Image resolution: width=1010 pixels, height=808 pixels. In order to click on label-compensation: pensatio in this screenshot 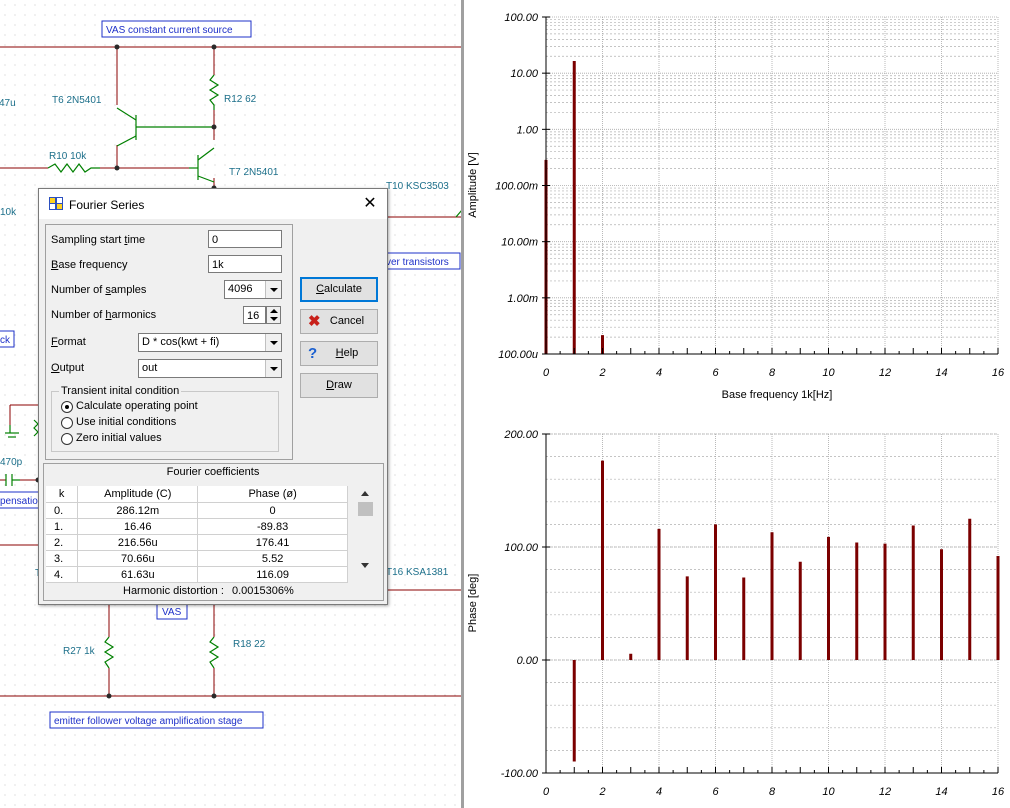, I will do `click(19, 501)`.